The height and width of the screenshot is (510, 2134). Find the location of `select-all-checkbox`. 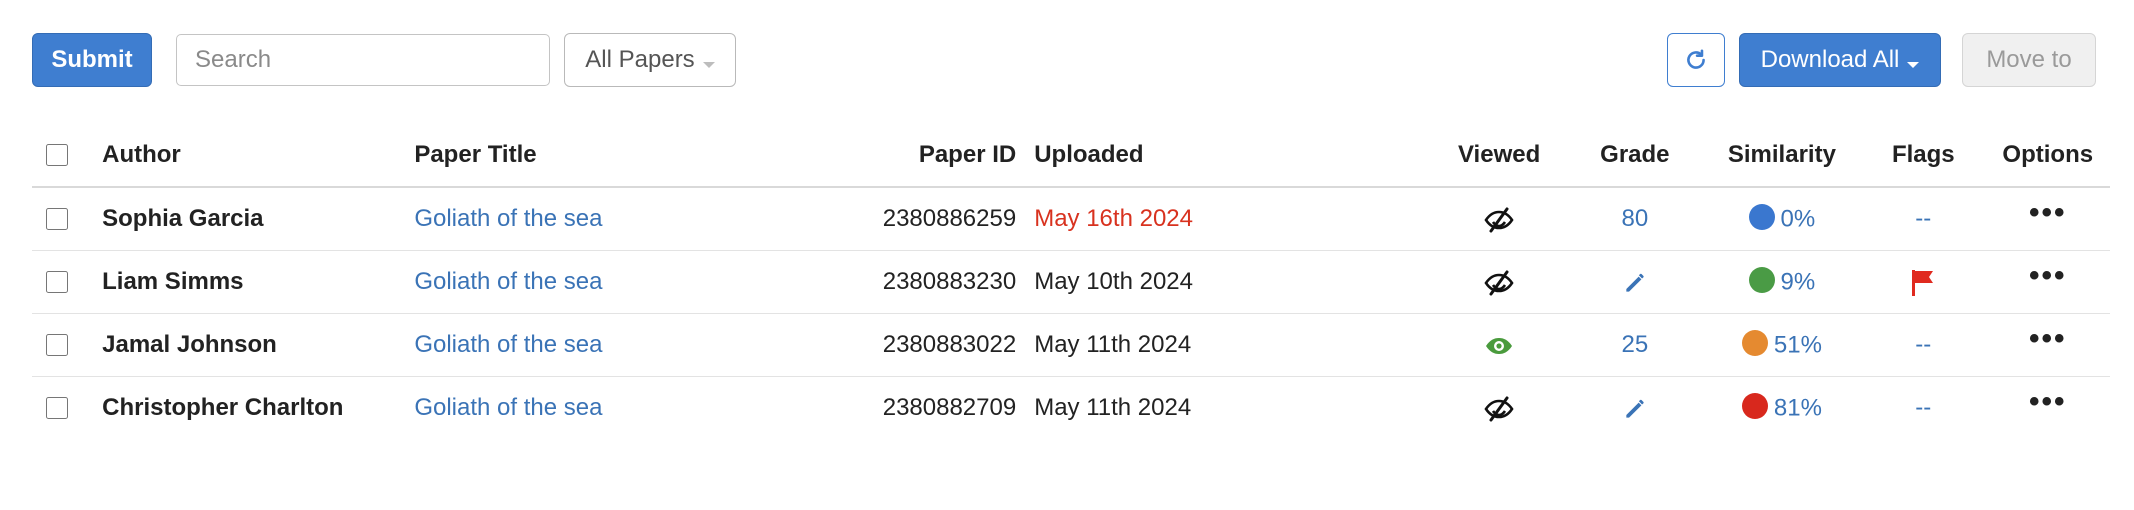

select-all-checkbox is located at coordinates (57, 155).